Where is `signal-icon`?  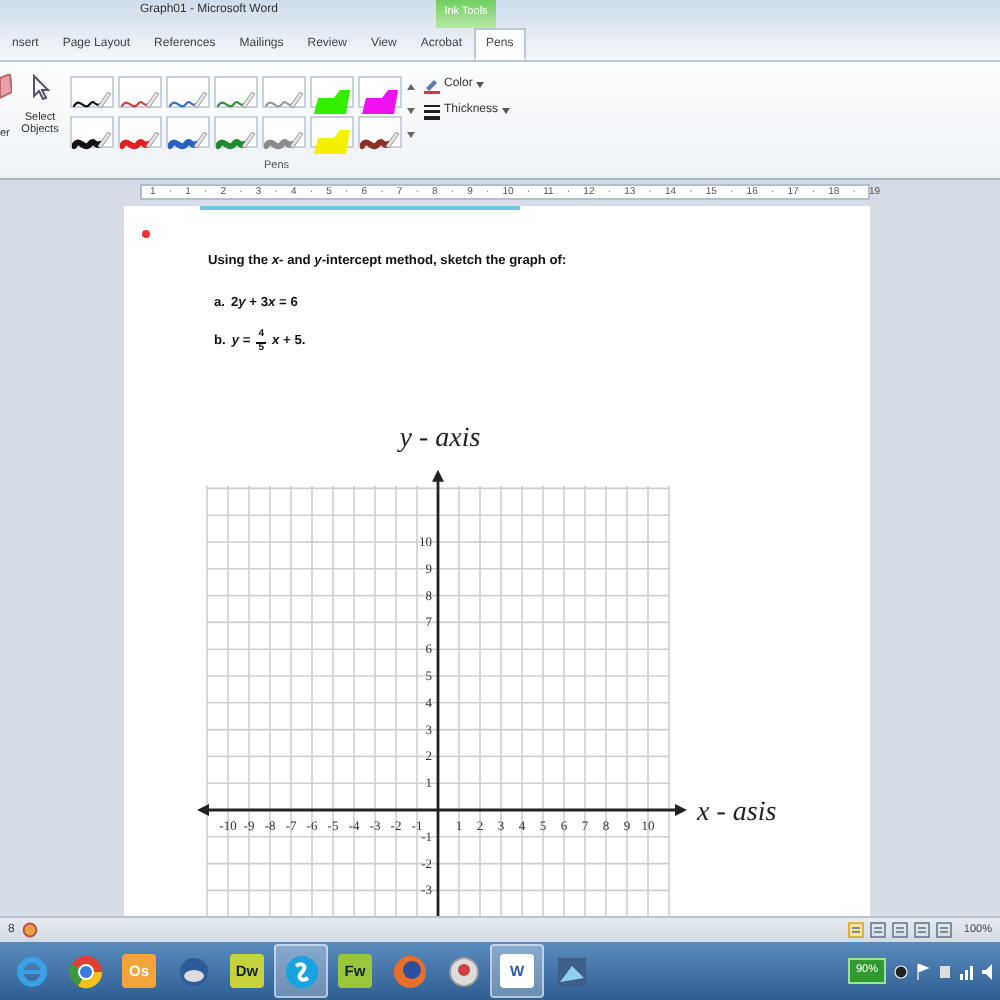
signal-icon is located at coordinates (967, 971).